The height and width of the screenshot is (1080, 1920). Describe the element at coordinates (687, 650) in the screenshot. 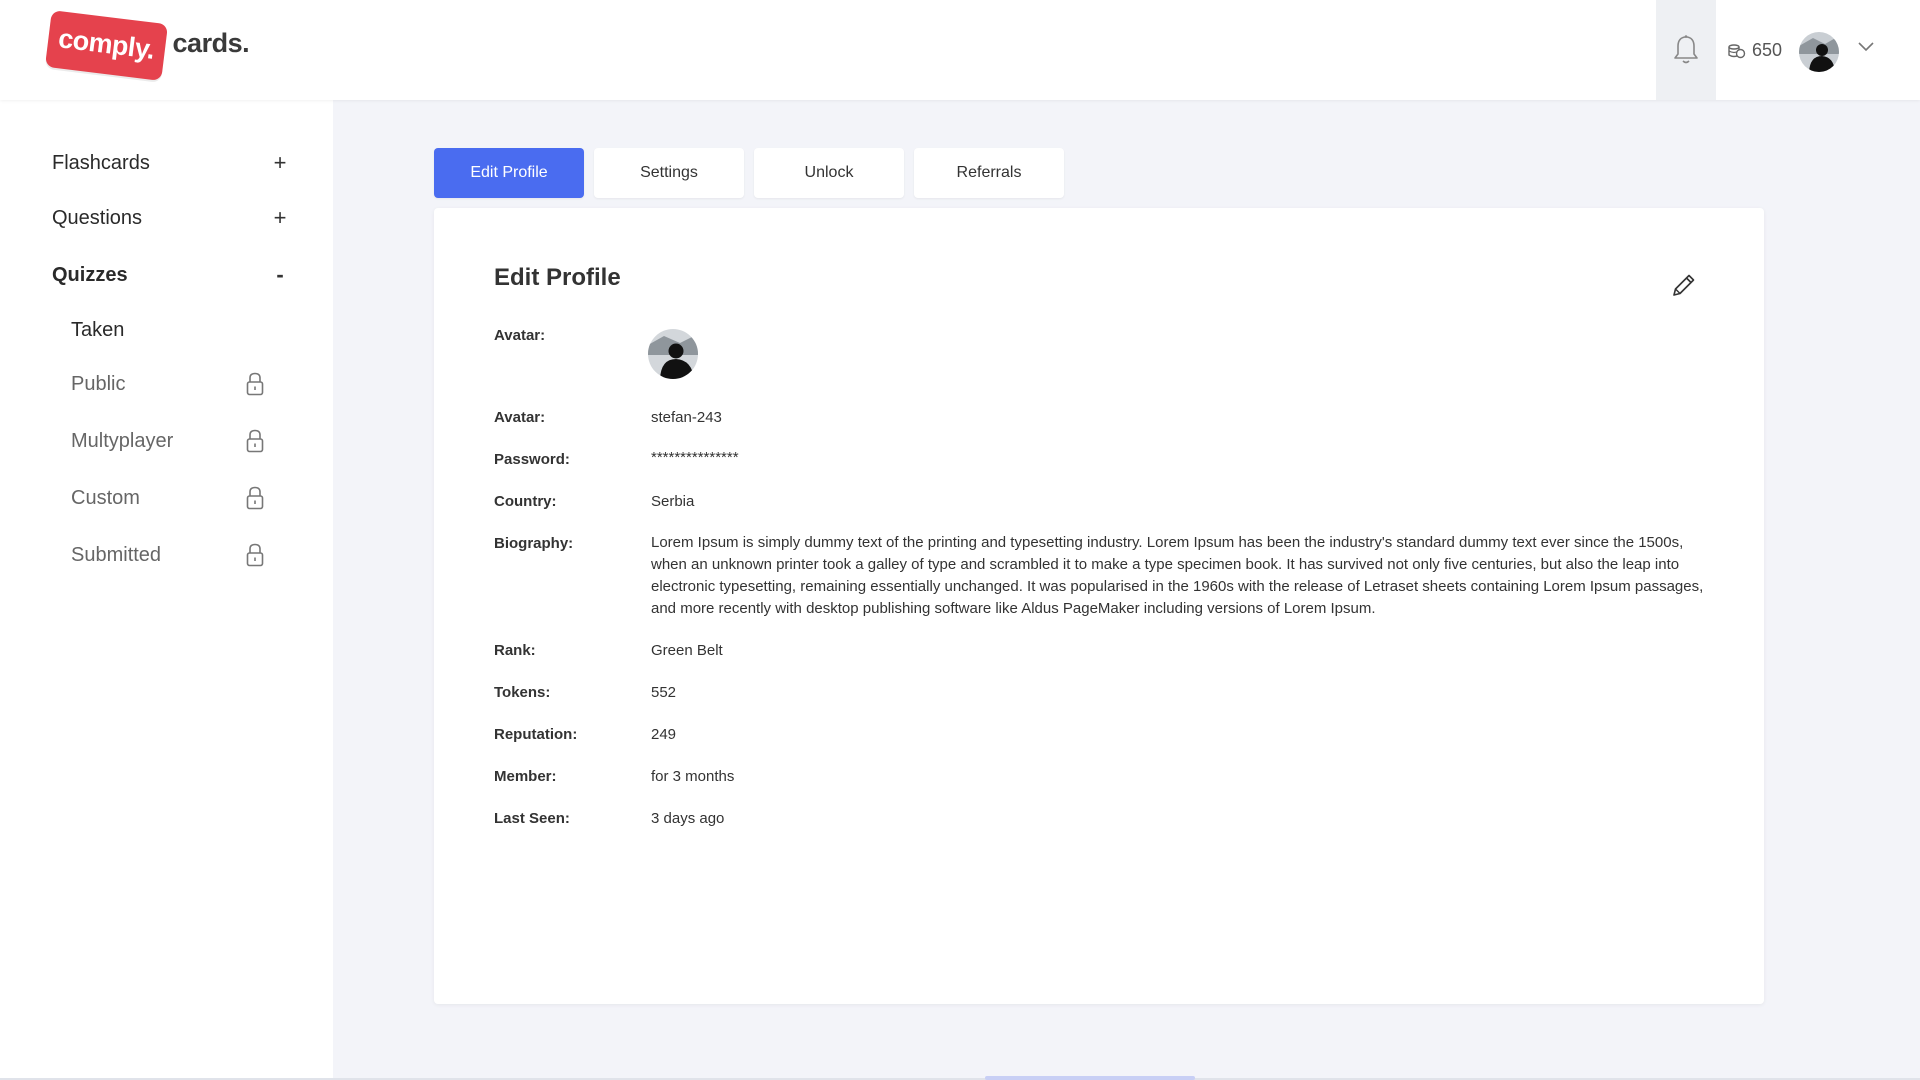

I see `rank-value: Green Belt` at that location.